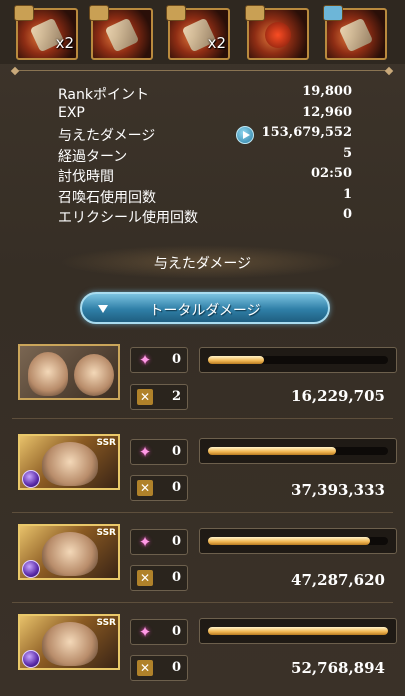  I want to click on stat-value: 19,800, so click(327, 91).